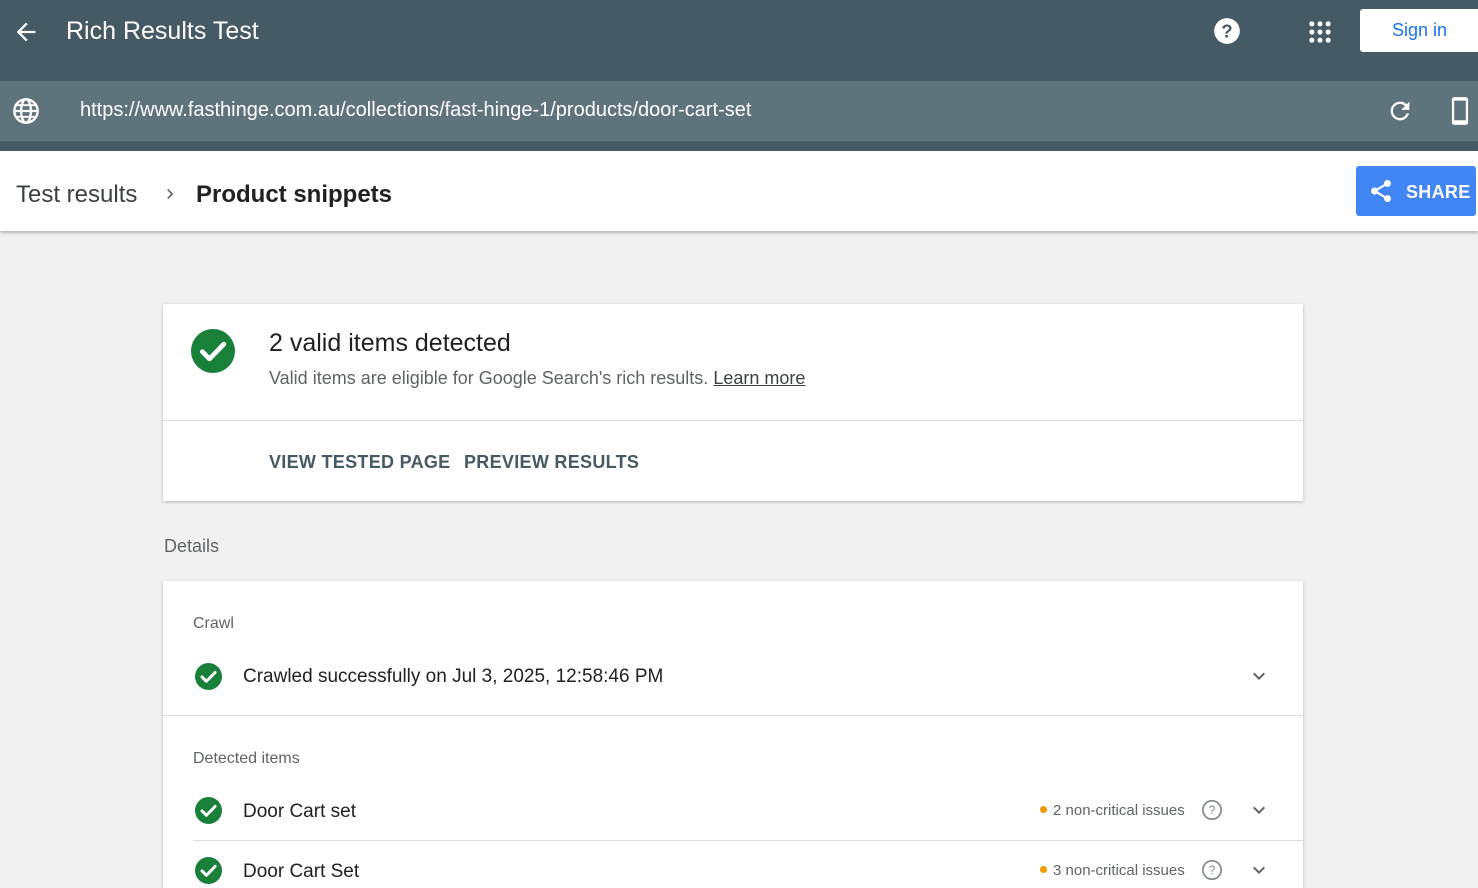 This screenshot has height=888, width=1478. I want to click on globe-icon, so click(26, 111).